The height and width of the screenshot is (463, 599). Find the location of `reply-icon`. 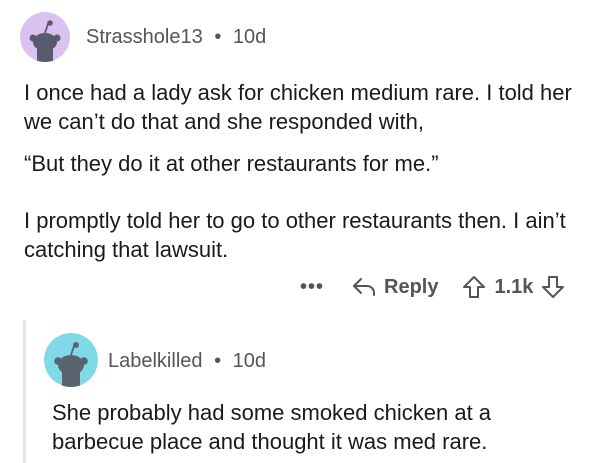

reply-icon is located at coordinates (364, 287).